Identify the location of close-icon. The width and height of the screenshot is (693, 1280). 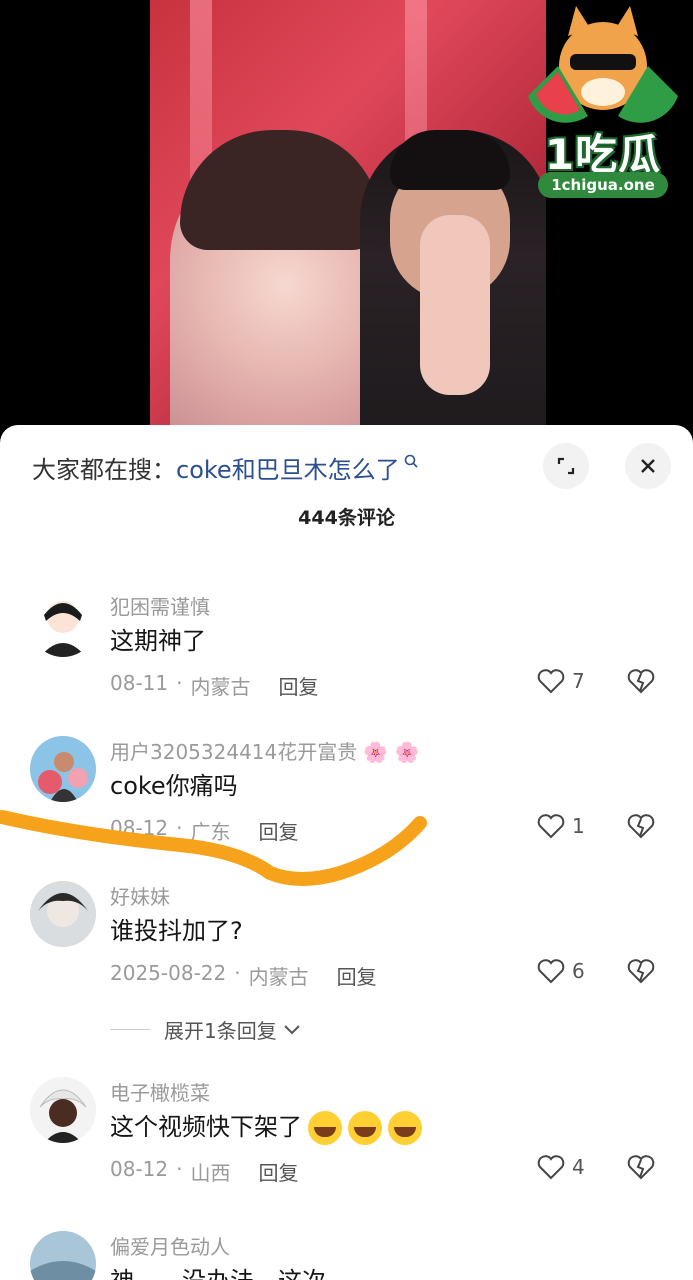
(648, 466).